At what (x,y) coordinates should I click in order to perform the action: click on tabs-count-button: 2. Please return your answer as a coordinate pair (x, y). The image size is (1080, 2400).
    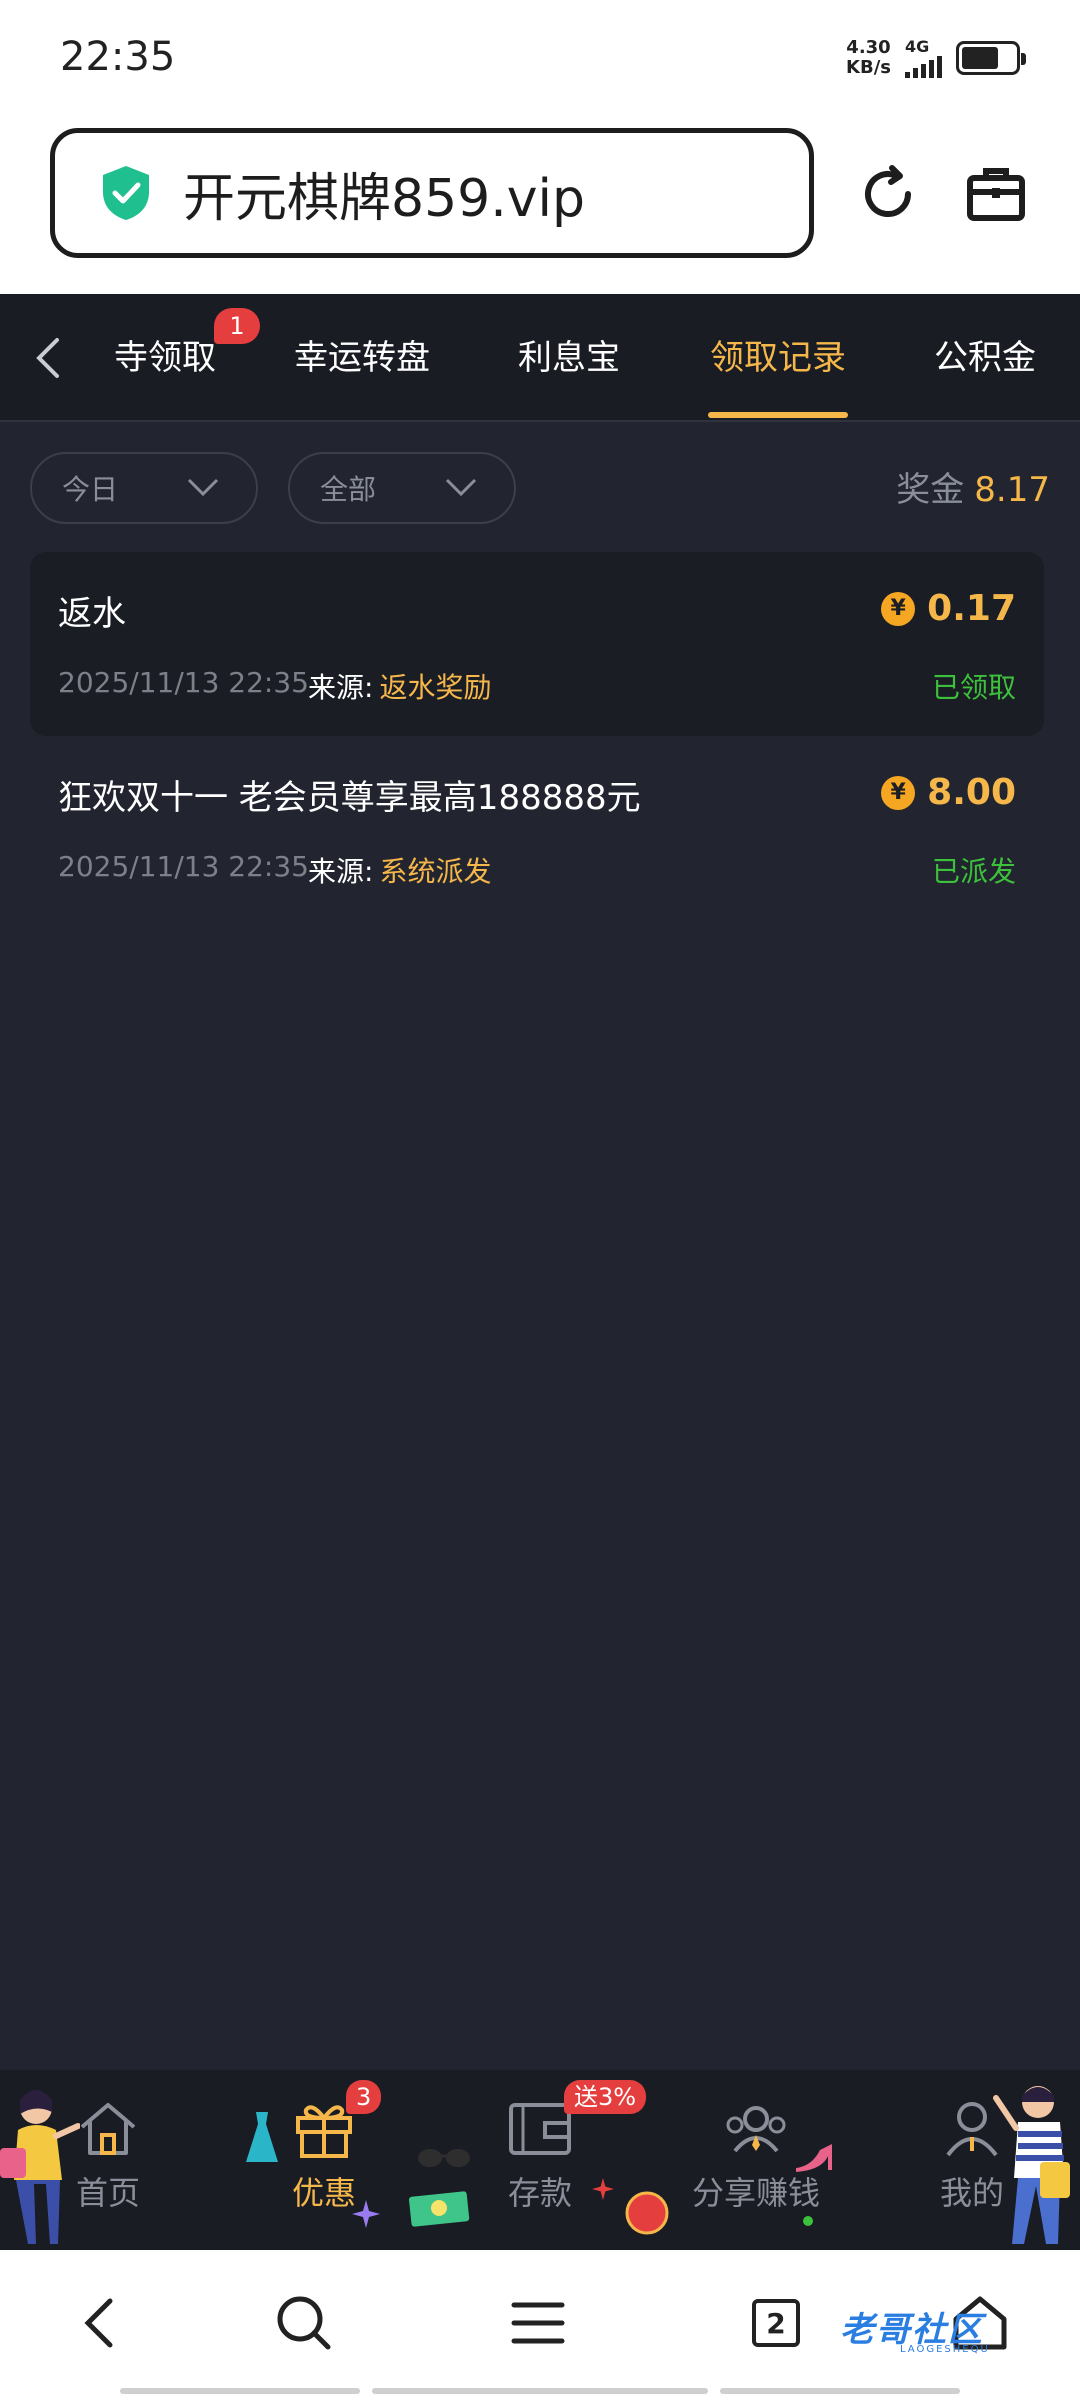
    Looking at the image, I should click on (776, 2323).